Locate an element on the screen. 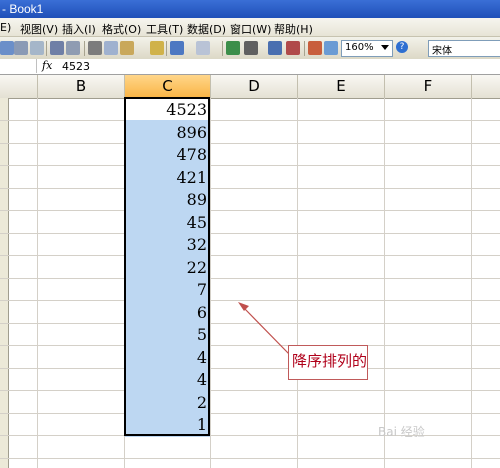  column-headers: B C D E F is located at coordinates (250, 87).